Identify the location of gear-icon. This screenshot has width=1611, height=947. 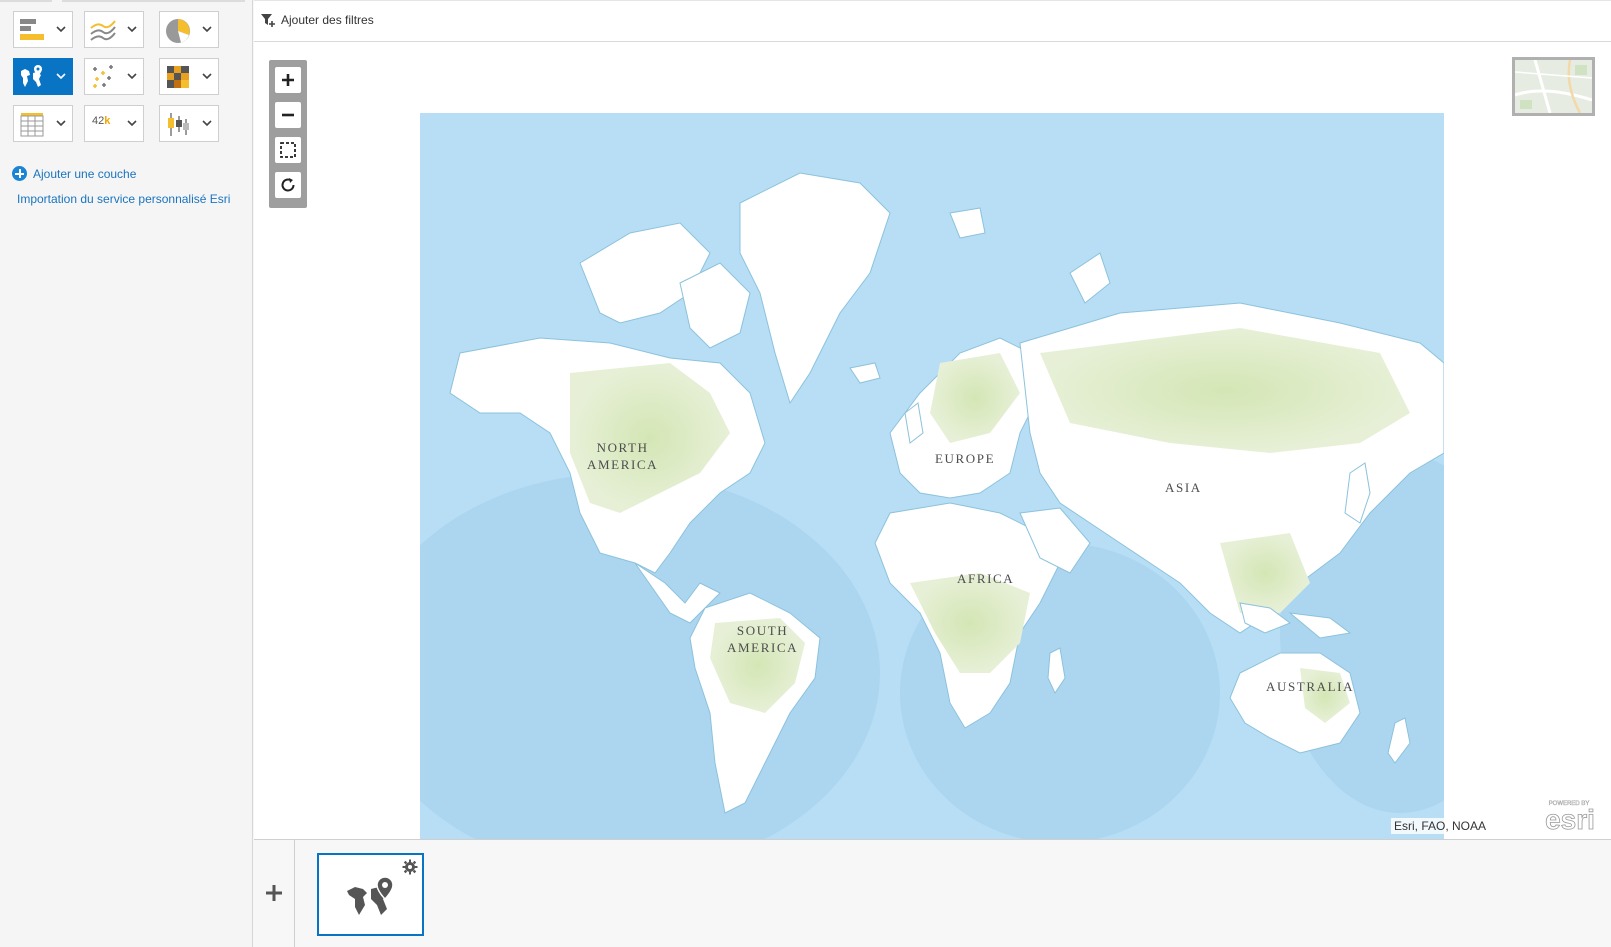
(410, 867).